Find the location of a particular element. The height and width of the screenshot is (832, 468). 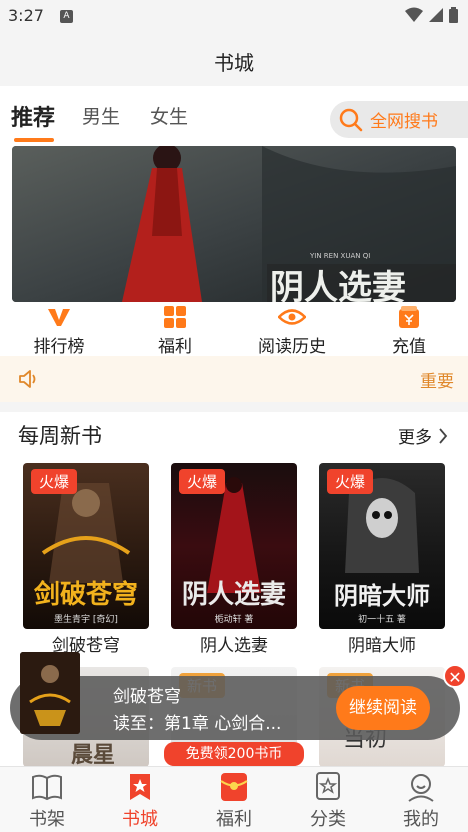

speaker-icon is located at coordinates (27, 379).